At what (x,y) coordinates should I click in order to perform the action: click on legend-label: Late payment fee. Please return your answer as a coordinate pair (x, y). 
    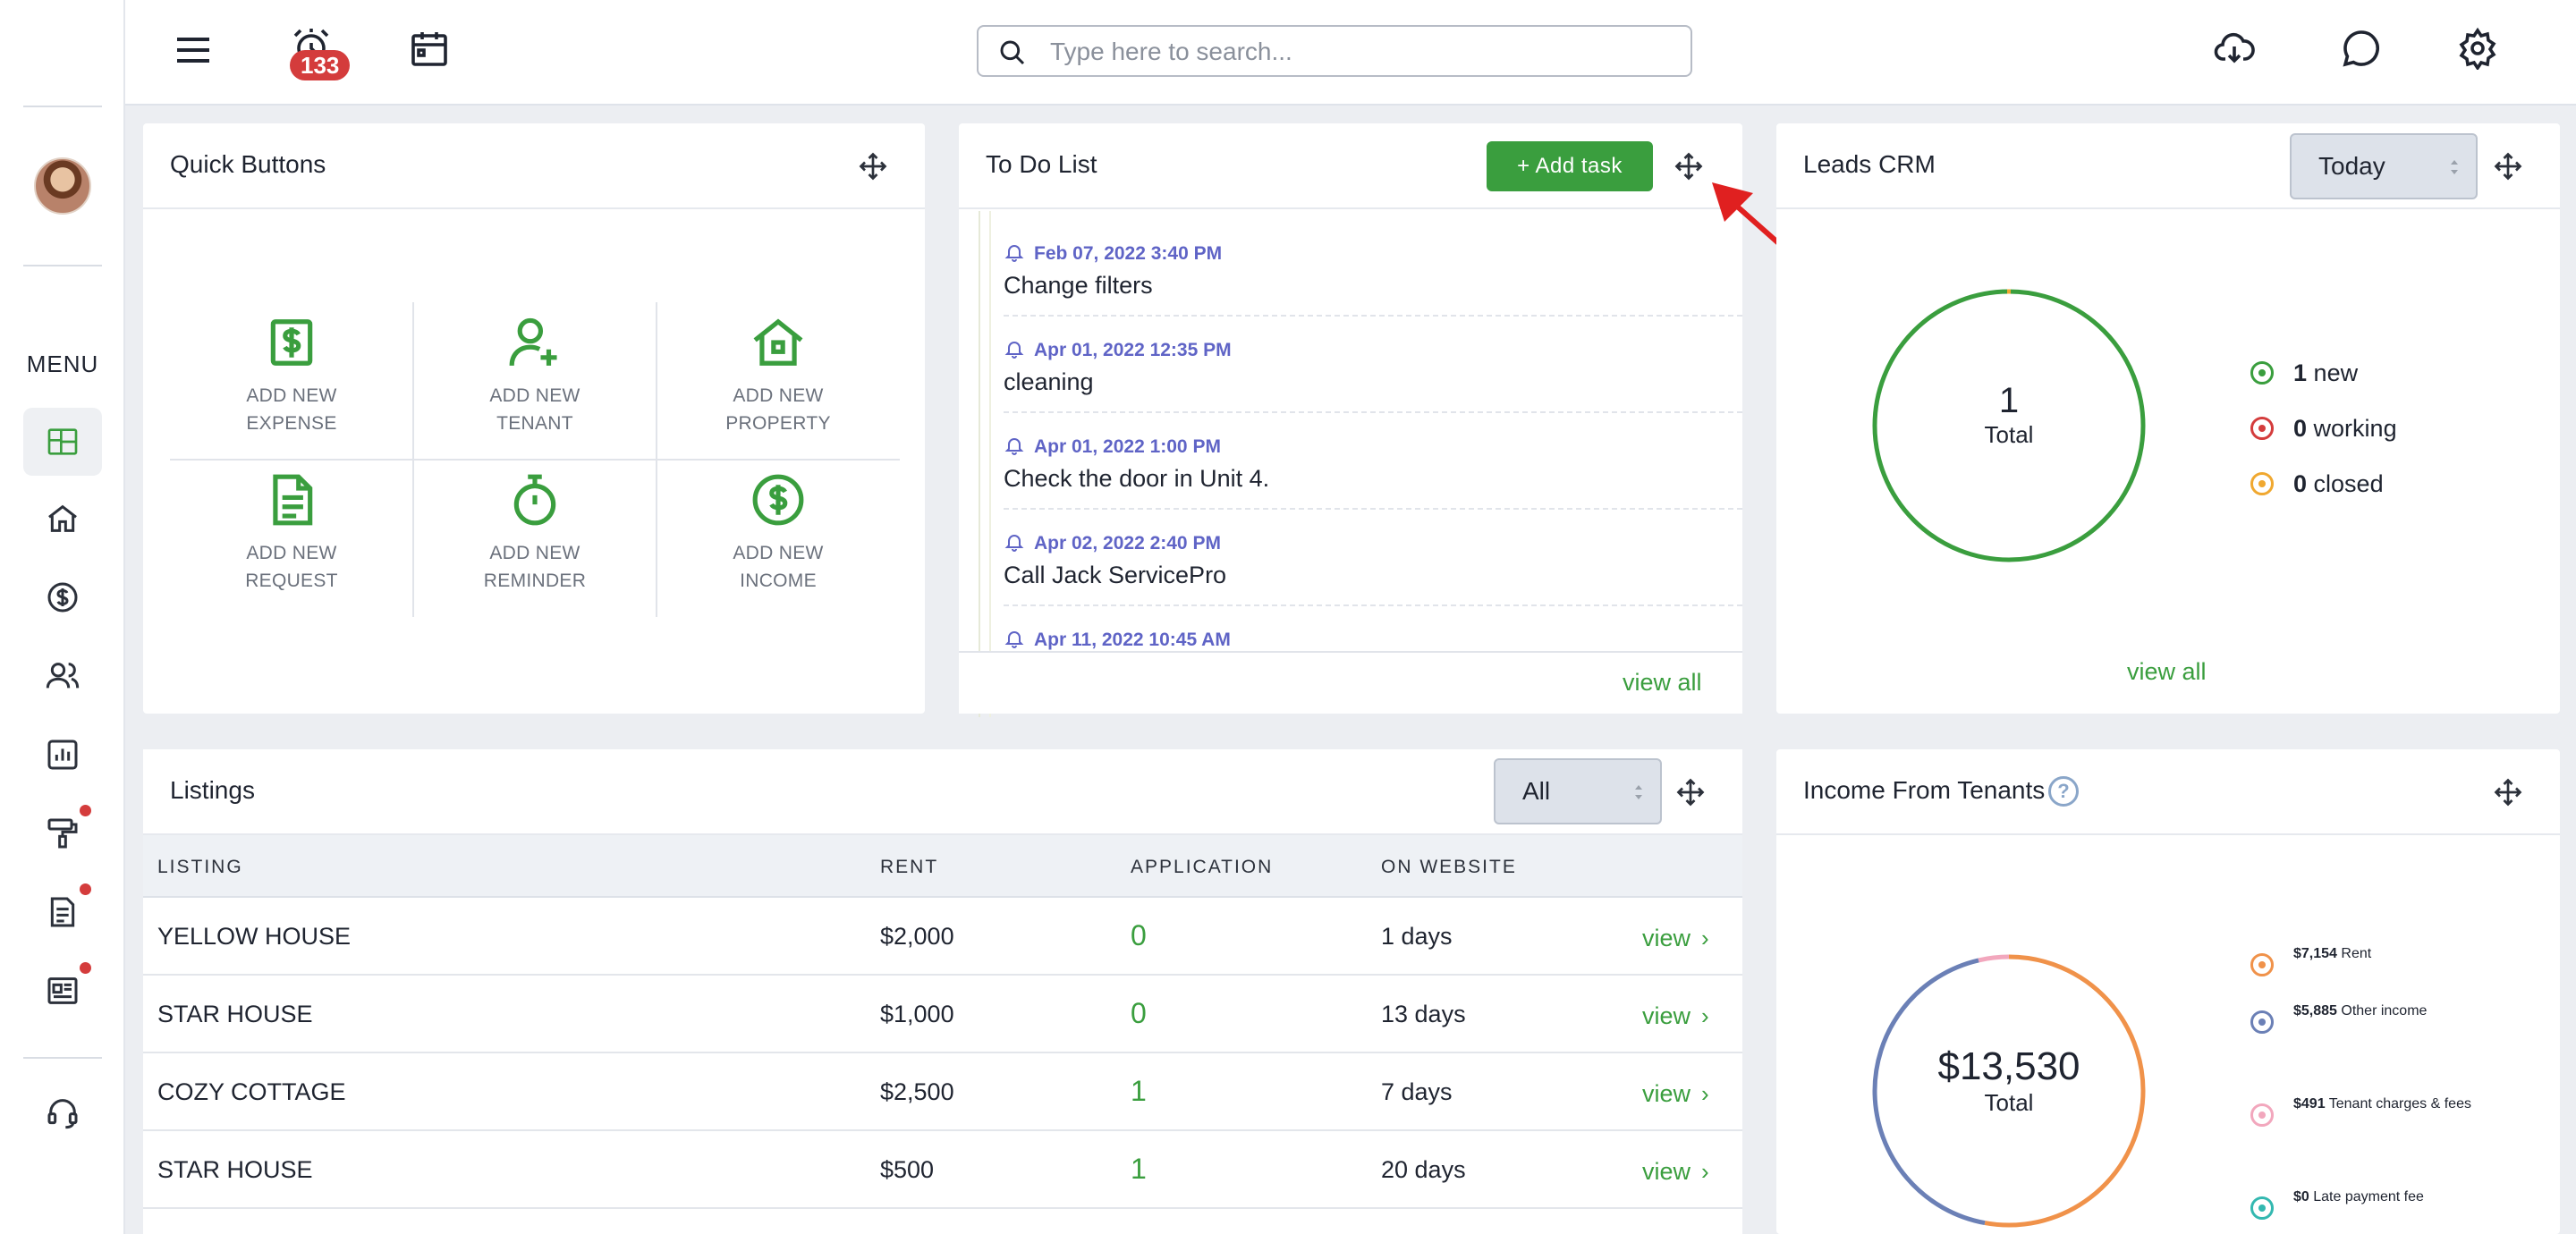
    Looking at the image, I should click on (2368, 1196).